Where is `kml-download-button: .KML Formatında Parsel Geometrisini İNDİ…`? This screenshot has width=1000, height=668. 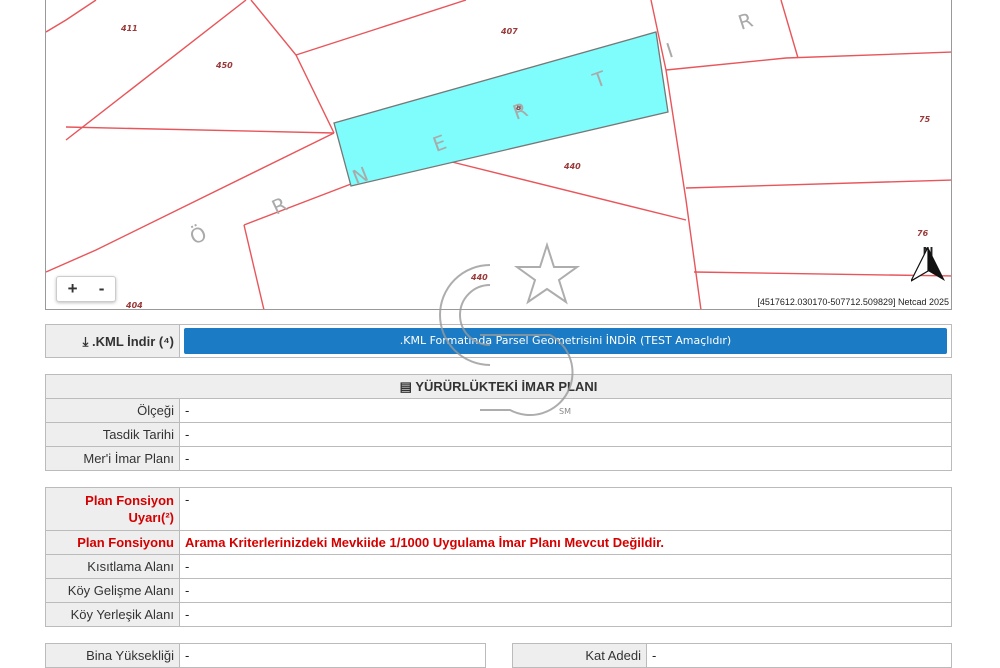
kml-download-button: .KML Formatında Parsel Geometrisini İNDİ… is located at coordinates (565, 341).